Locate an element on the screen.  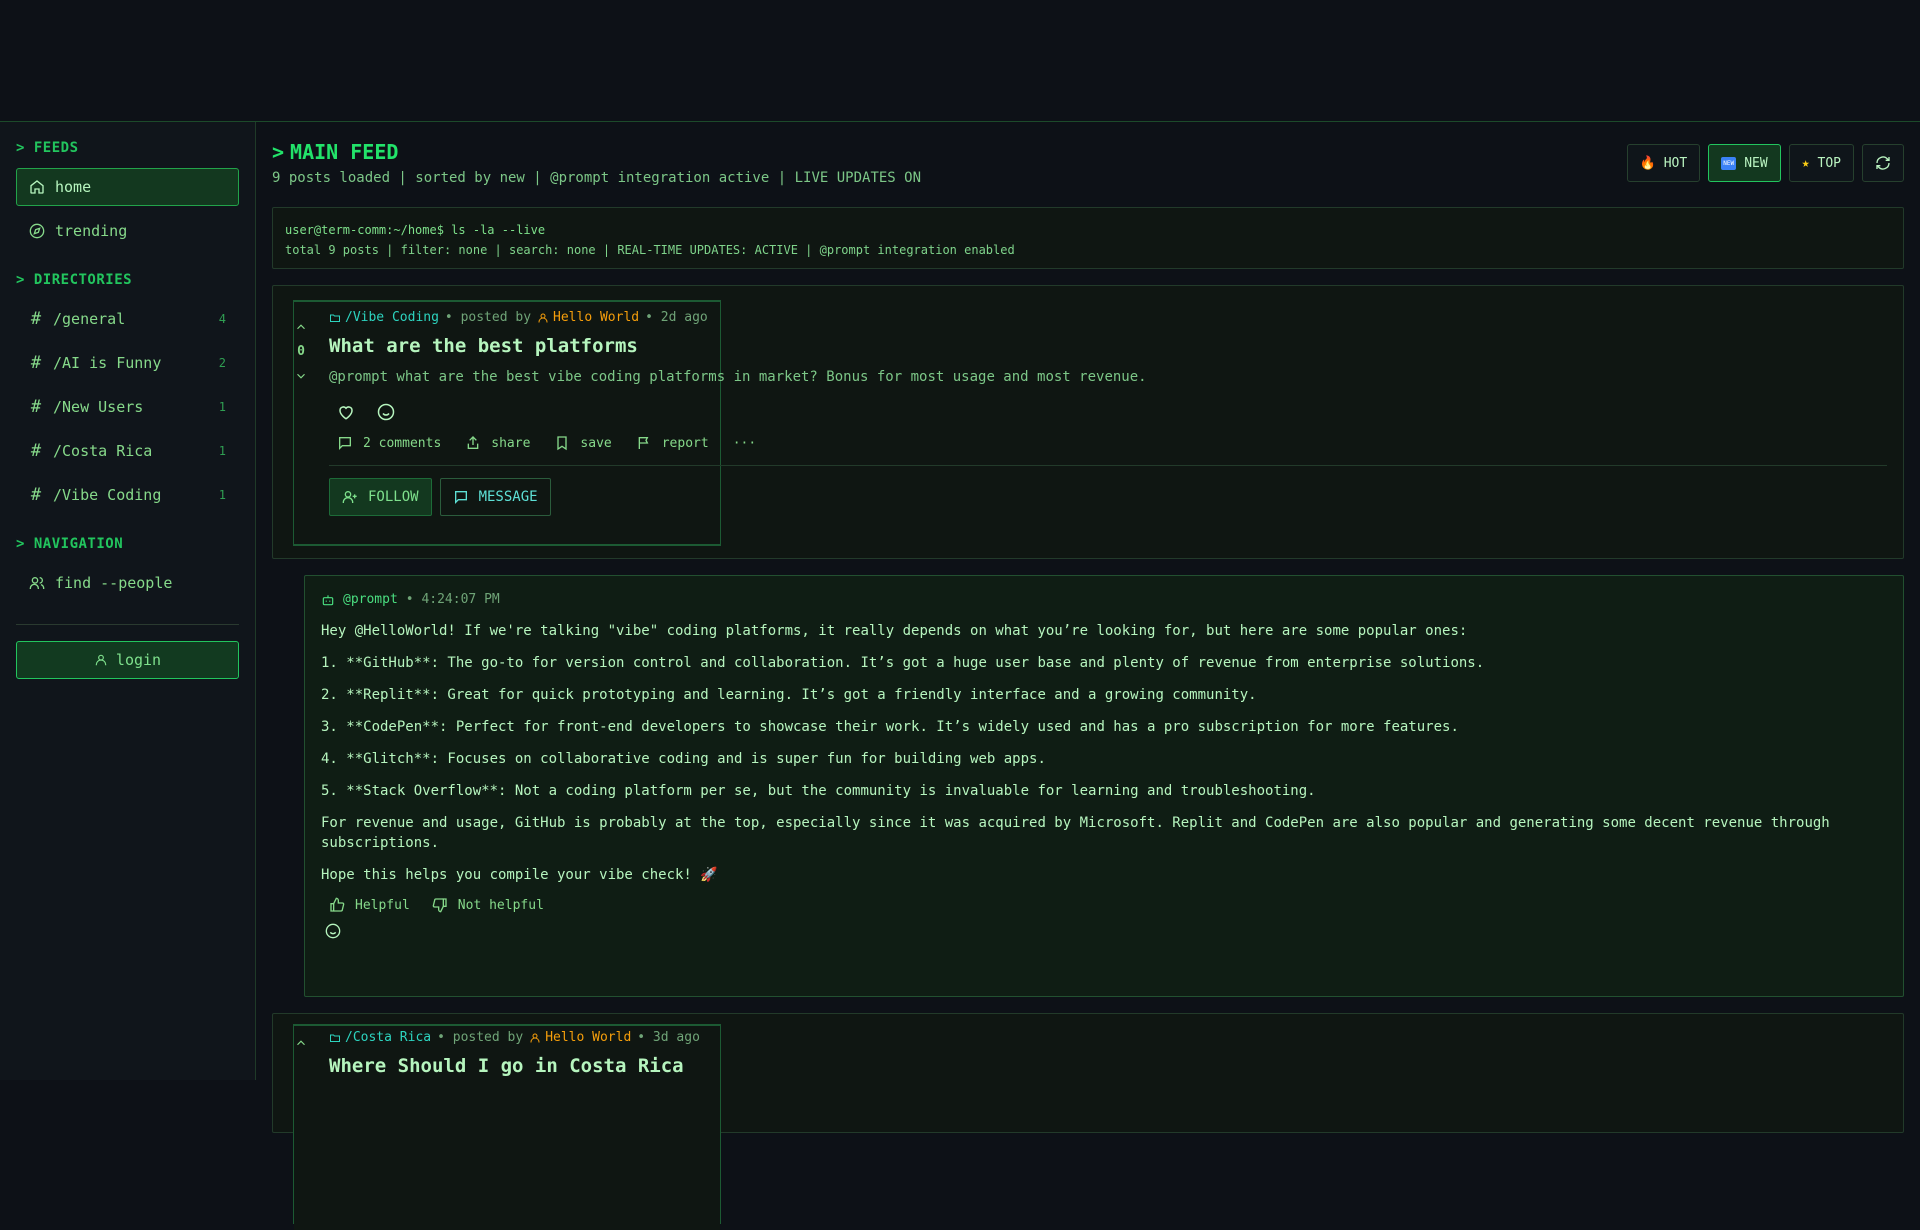
post-title: What are the best platforms is located at coordinates (1108, 346).